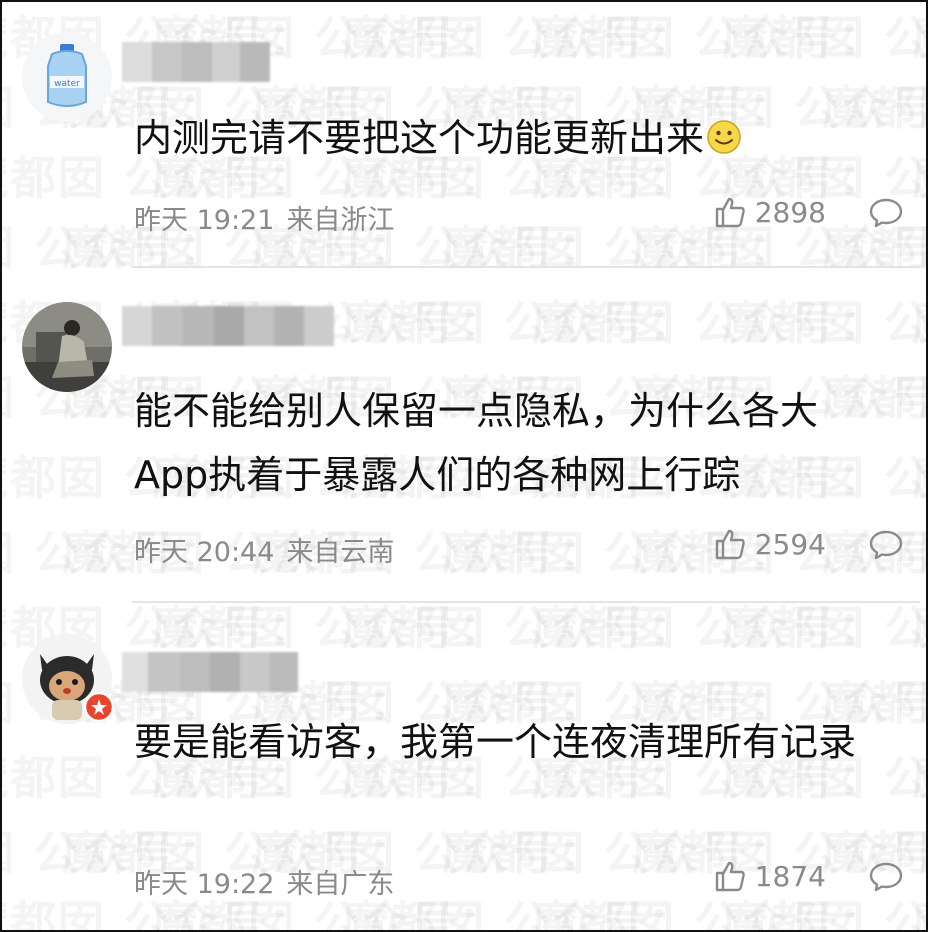  I want to click on comment-text: 要是能看访客，我第一个连夜清理所有记录, so click(510, 742).